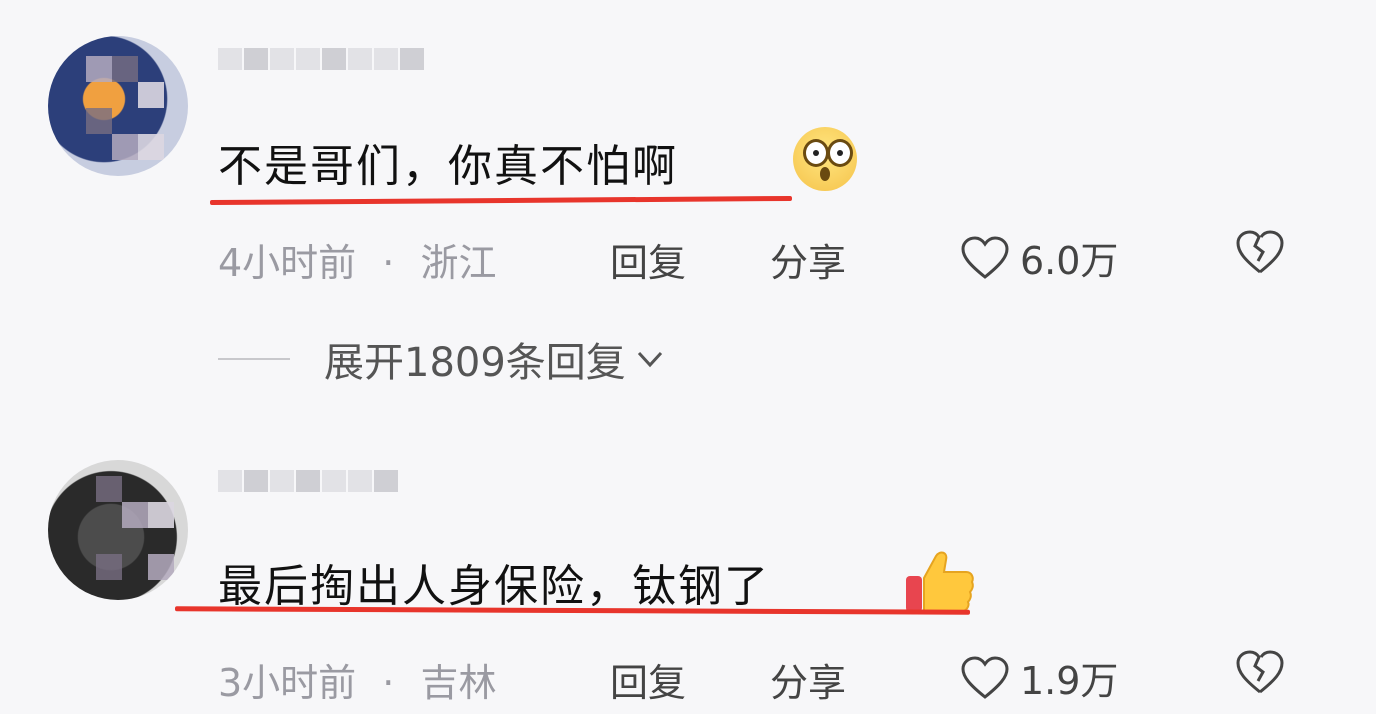  I want to click on divider-line, so click(254, 359).